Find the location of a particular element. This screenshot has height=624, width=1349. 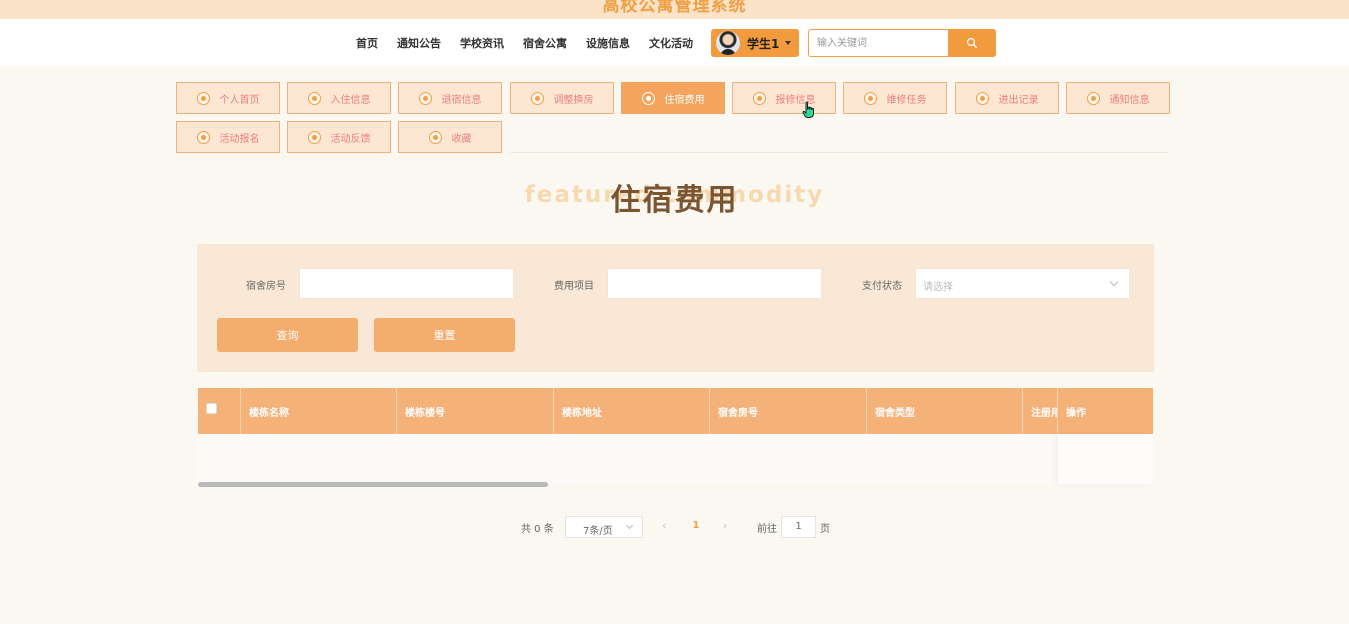

top-banner: 高校公寓管理系统 is located at coordinates (674, 9).